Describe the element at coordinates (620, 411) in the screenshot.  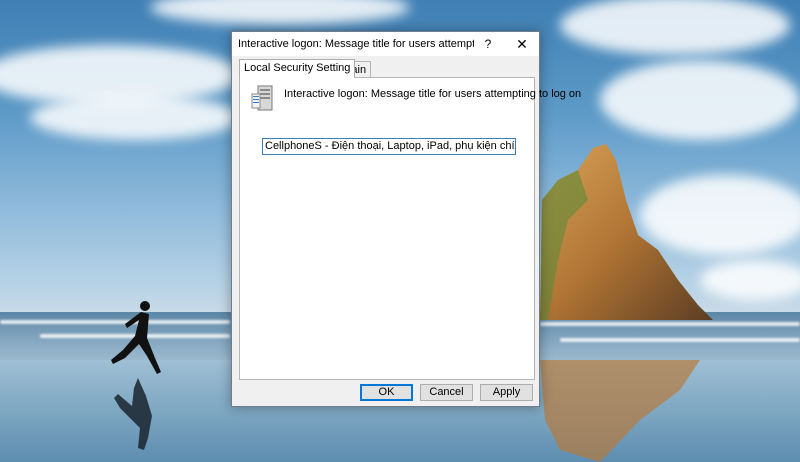
I see `rock-reflection` at that location.